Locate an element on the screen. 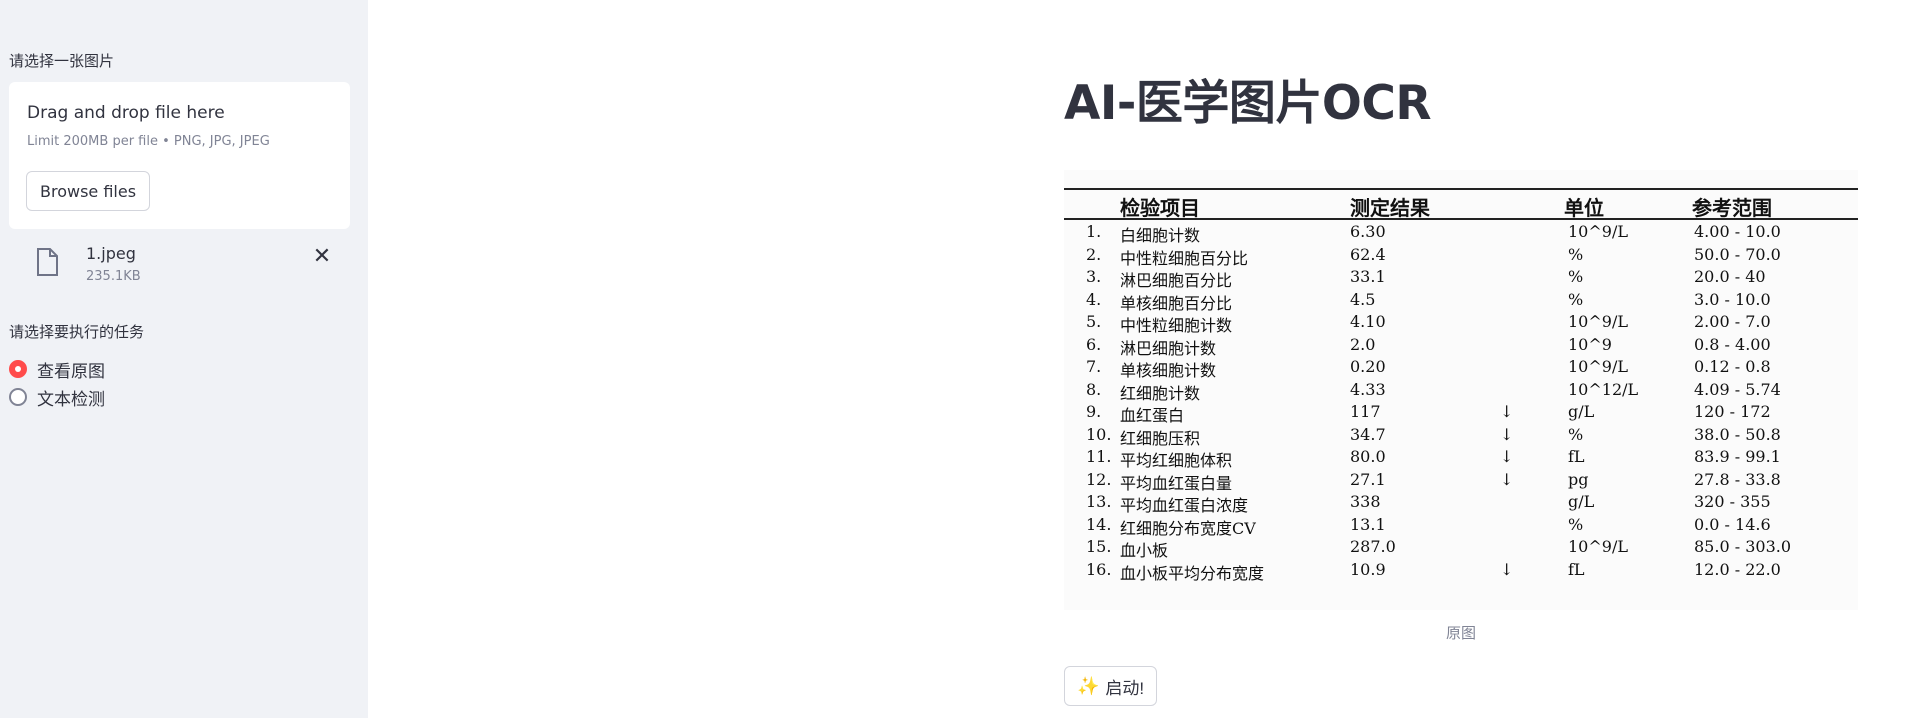 The image size is (1928, 718). row-result: 6.30 is located at coordinates (1368, 231).